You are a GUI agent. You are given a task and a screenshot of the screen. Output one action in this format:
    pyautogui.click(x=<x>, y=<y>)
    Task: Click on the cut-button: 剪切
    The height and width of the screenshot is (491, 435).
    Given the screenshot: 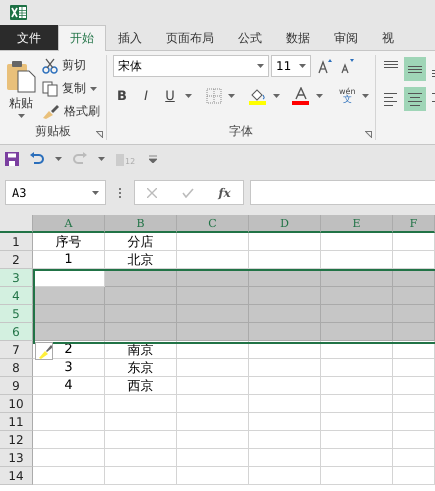 What is the action you would take?
    pyautogui.click(x=71, y=65)
    